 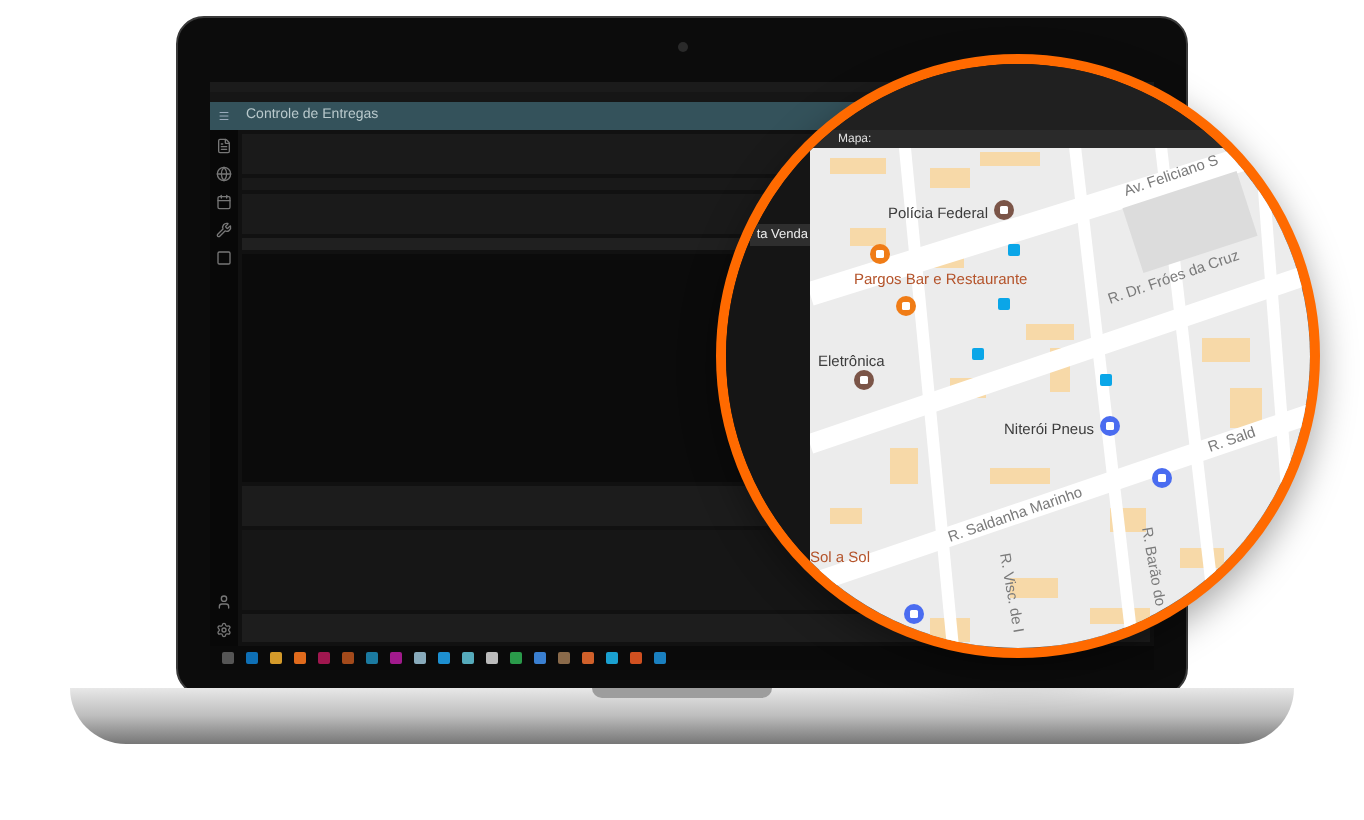 What do you see at coordinates (683, 47) in the screenshot?
I see `camera-icon` at bounding box center [683, 47].